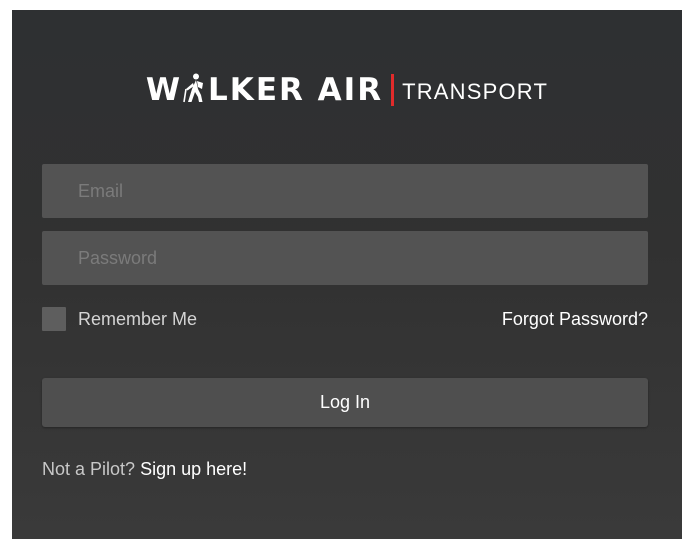 The width and height of the screenshot is (689, 539). Describe the element at coordinates (345, 402) in the screenshot. I see `login-button: Log In` at that location.